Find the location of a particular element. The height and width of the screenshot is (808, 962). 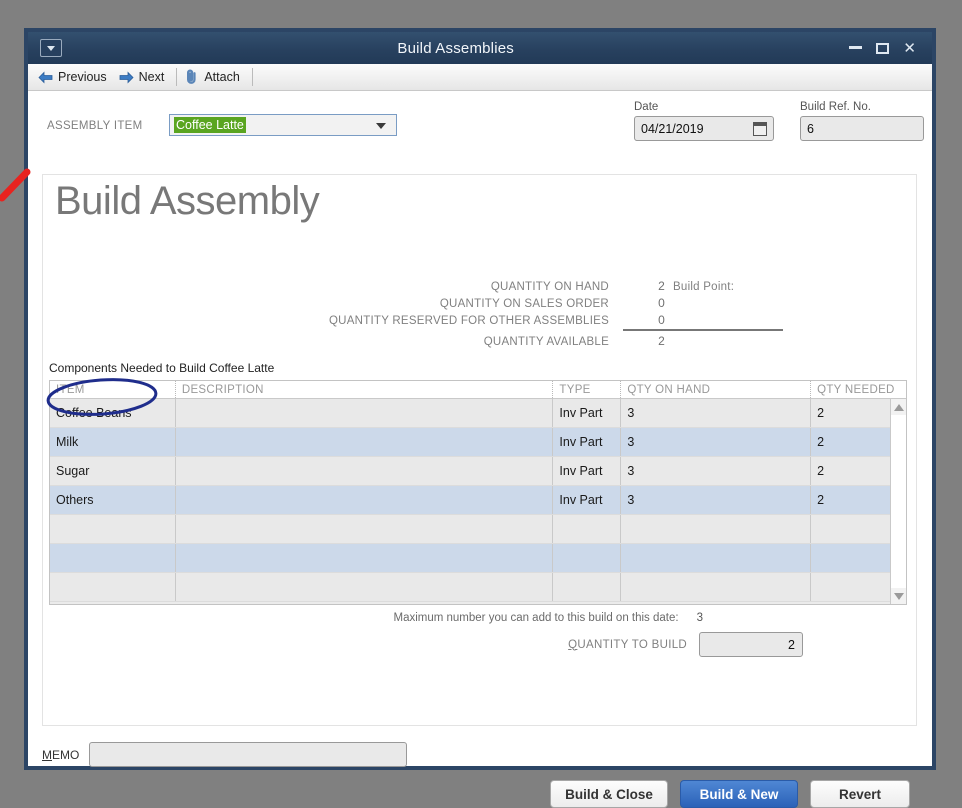

minimize-button is located at coordinates (856, 47).